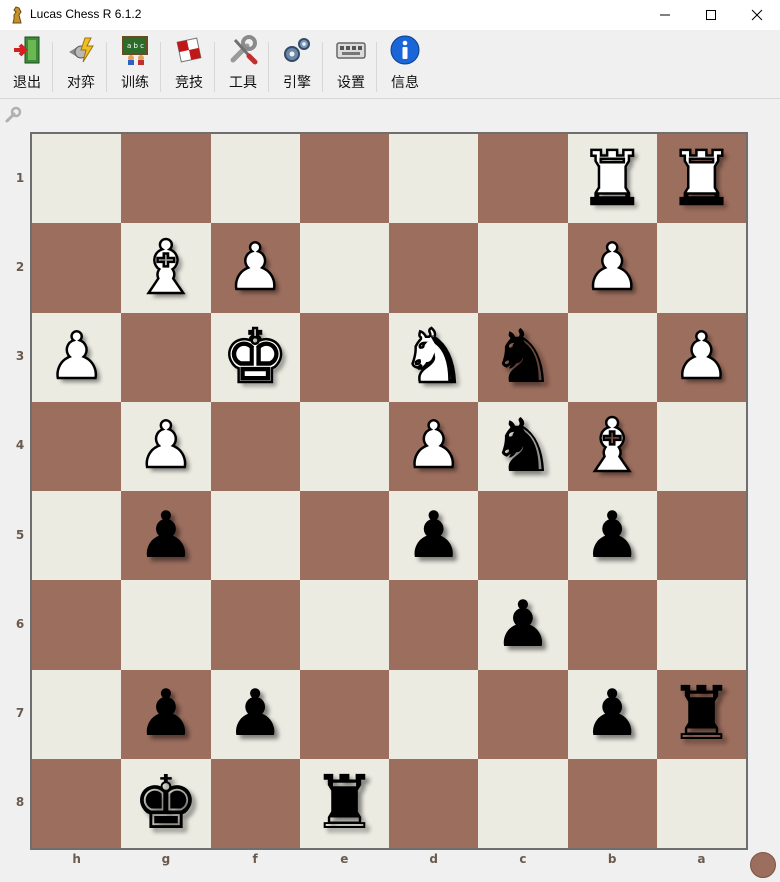 The height and width of the screenshot is (882, 780). Describe the element at coordinates (523, 179) in the screenshot. I see `square-c1` at that location.